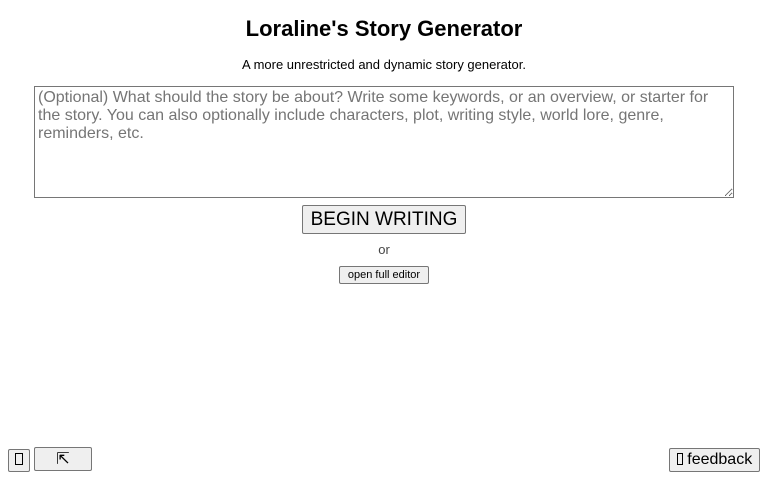 The width and height of the screenshot is (768, 480). What do you see at coordinates (720, 459) in the screenshot?
I see `feedback-label: feedback` at bounding box center [720, 459].